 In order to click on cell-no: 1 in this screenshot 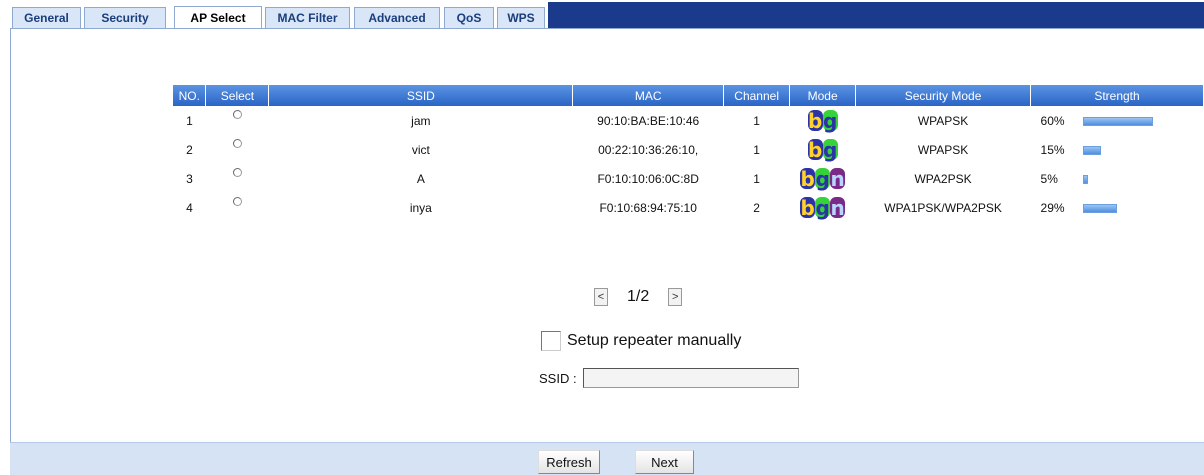, I will do `click(189, 120)`.